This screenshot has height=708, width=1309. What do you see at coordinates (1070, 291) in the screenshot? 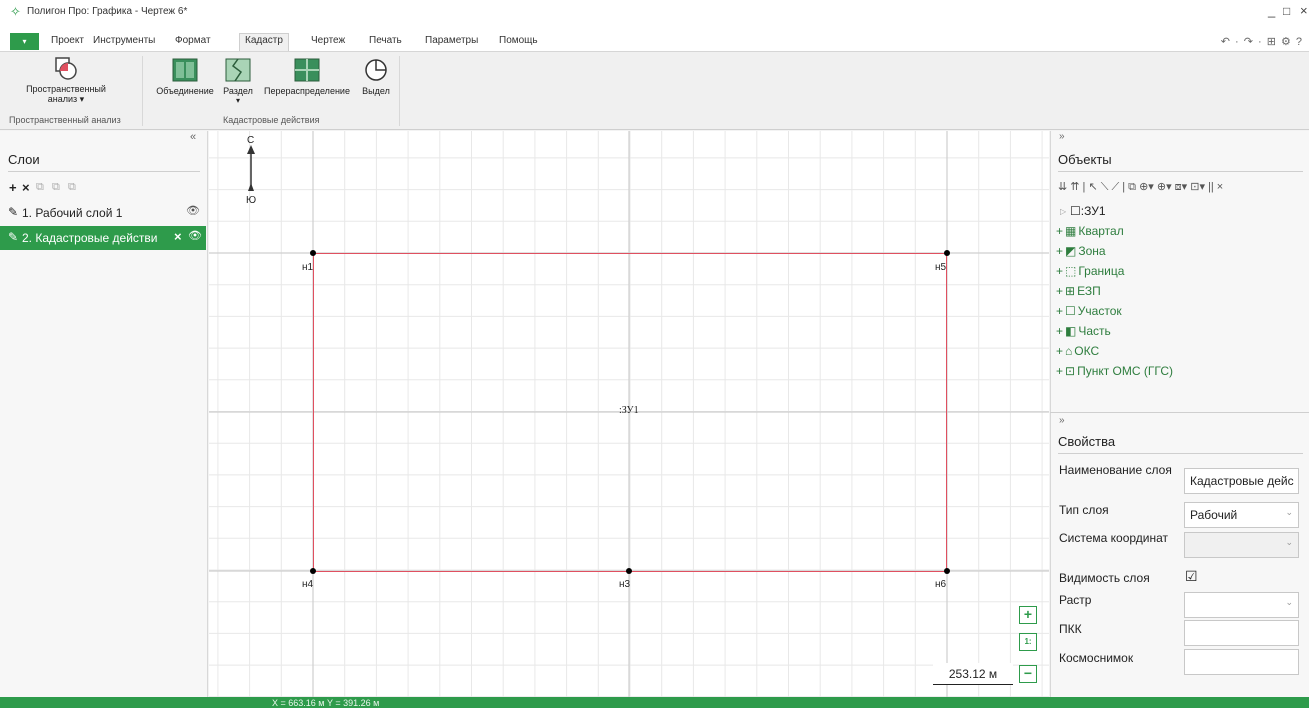
I see `object-type-icon: ⊞` at bounding box center [1070, 291].